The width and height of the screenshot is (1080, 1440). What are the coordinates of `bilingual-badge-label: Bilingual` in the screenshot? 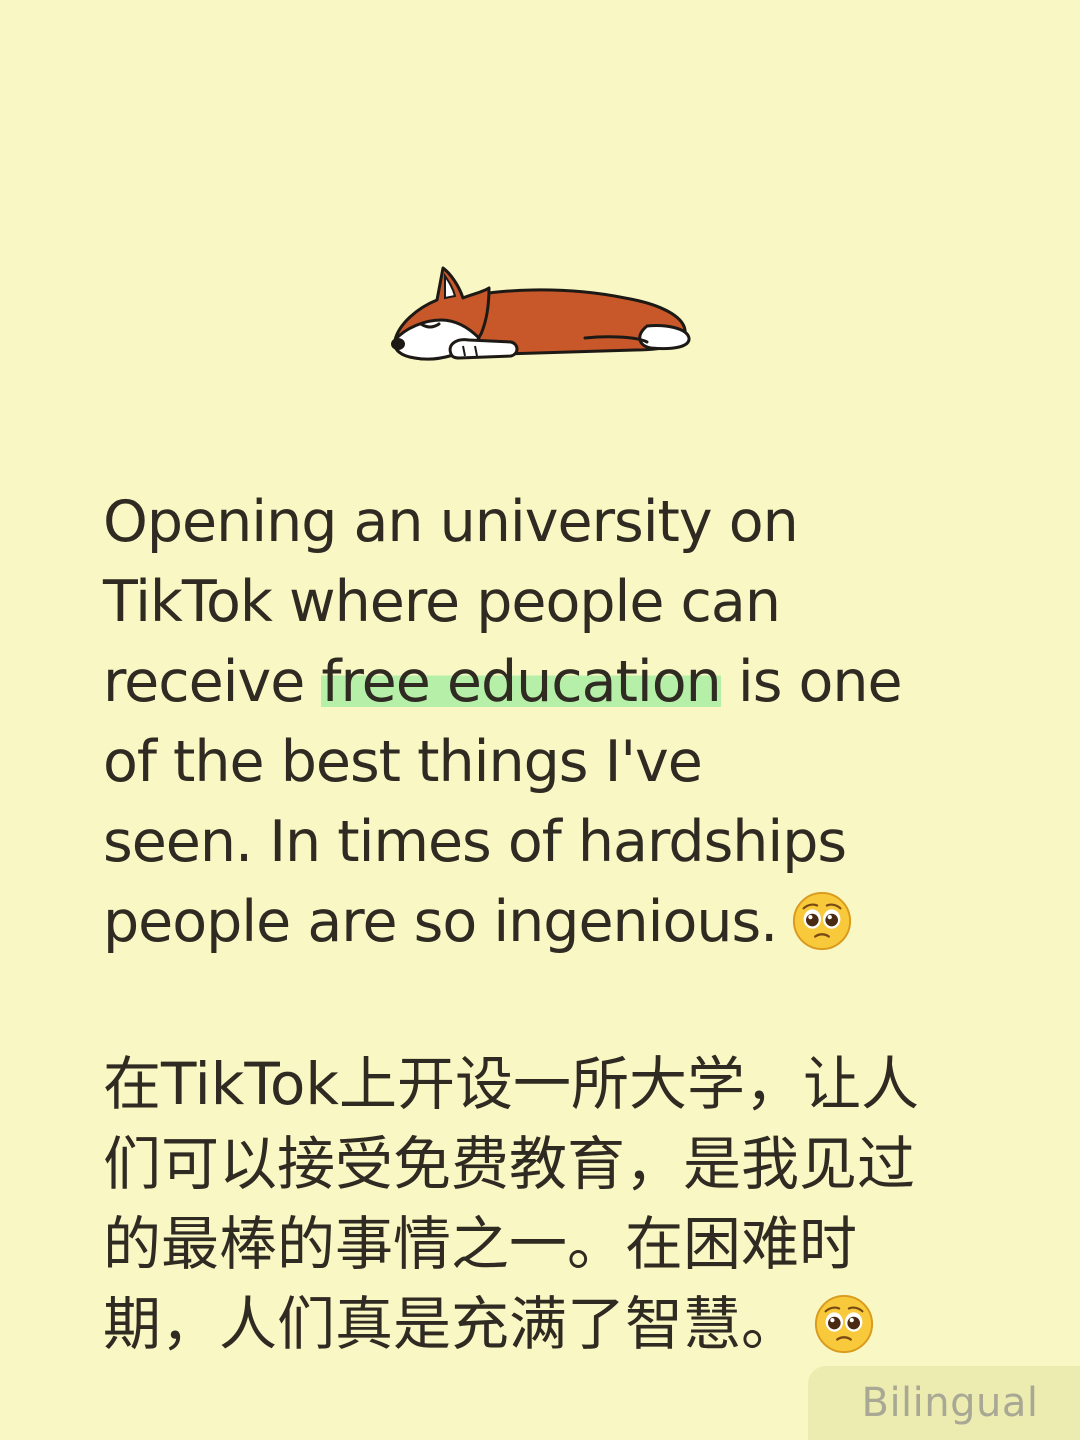 It's located at (950, 1403).